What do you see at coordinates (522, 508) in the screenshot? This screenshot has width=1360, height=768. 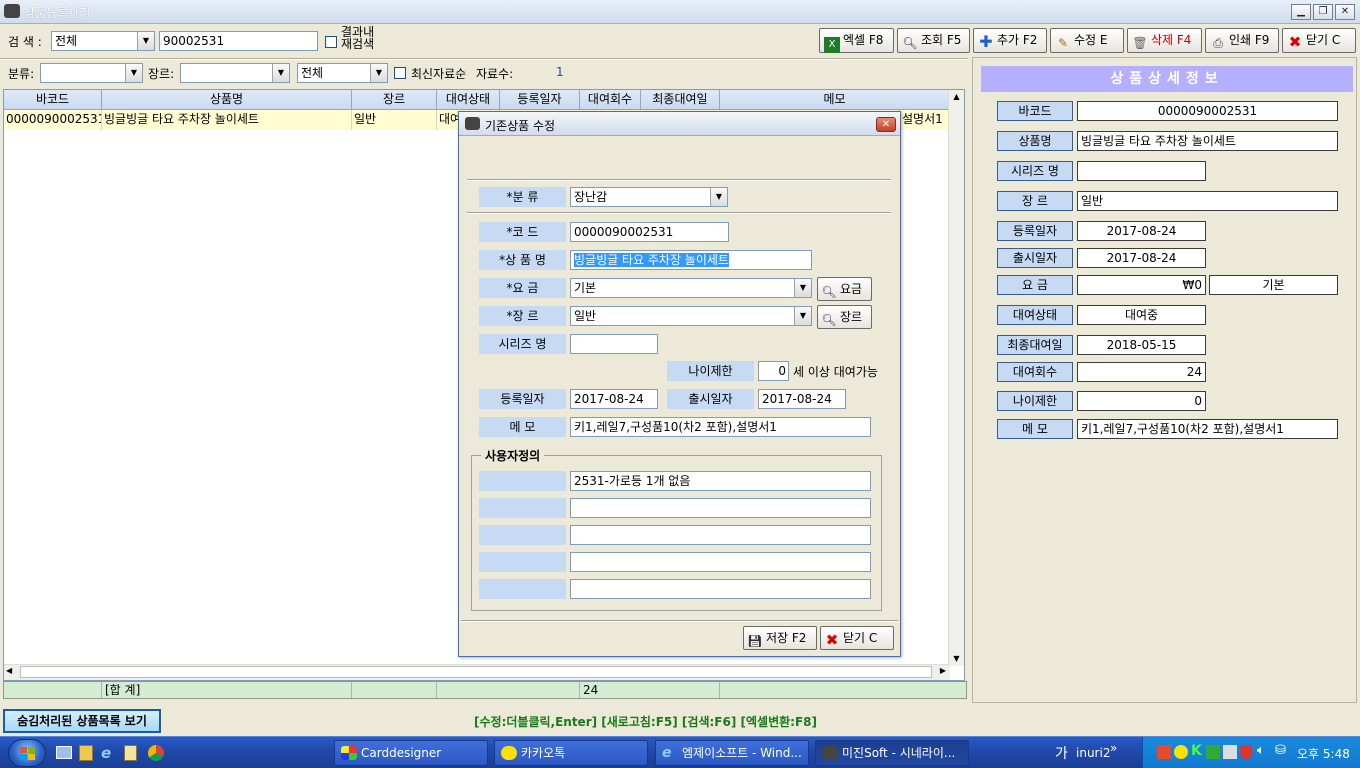 I see `user-field-label` at bounding box center [522, 508].